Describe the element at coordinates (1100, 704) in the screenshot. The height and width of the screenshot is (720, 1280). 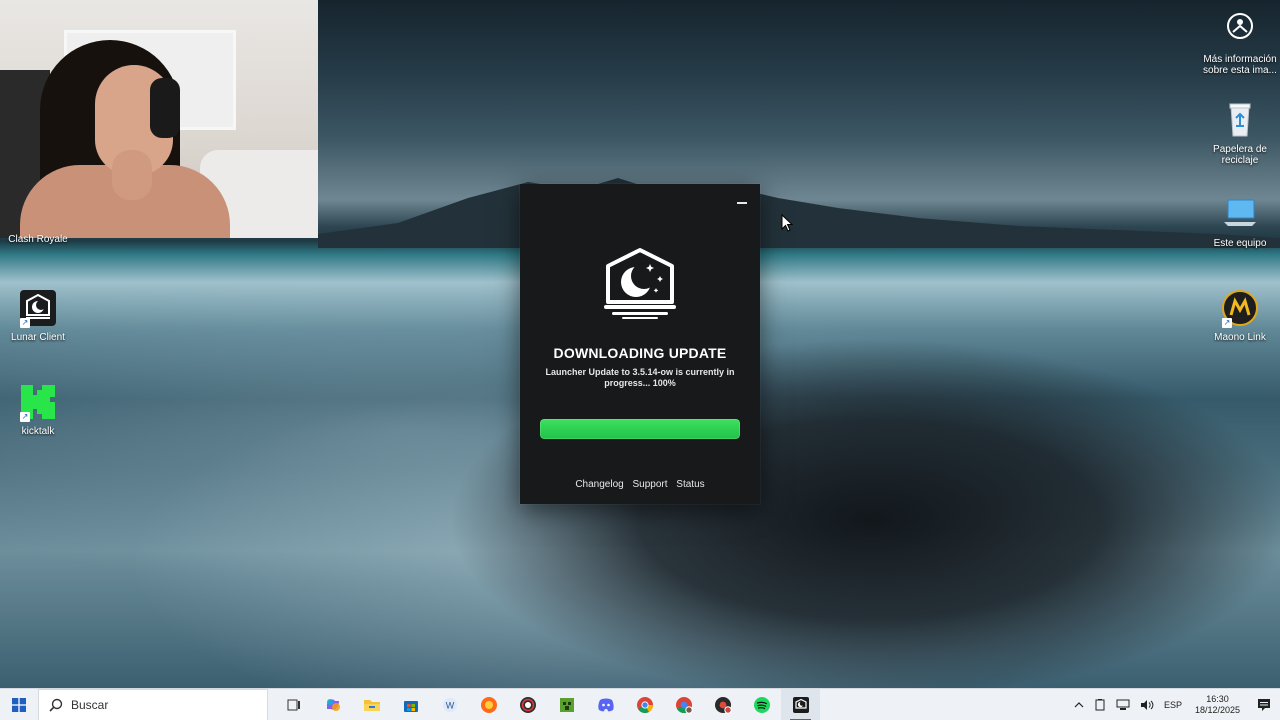
I see `battery-icon` at that location.